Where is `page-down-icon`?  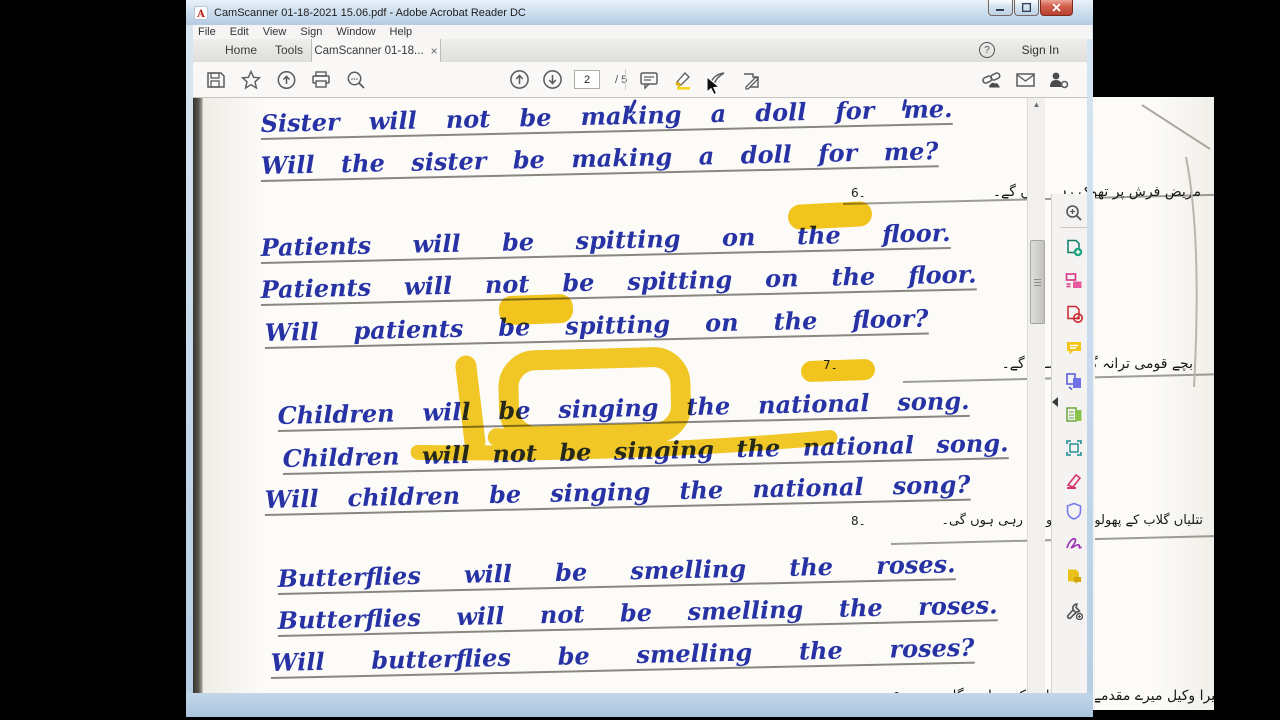 page-down-icon is located at coordinates (552, 80).